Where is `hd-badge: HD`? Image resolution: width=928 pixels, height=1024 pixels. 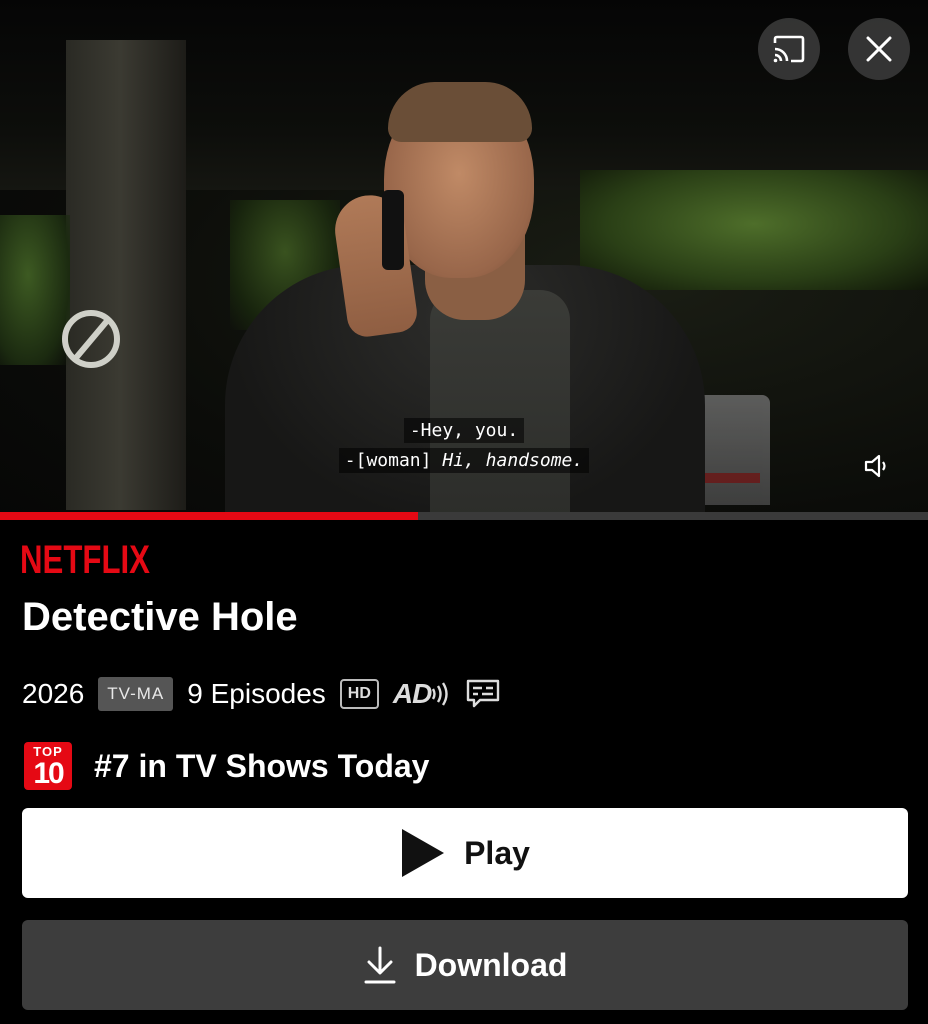
hd-badge: HD is located at coordinates (359, 694).